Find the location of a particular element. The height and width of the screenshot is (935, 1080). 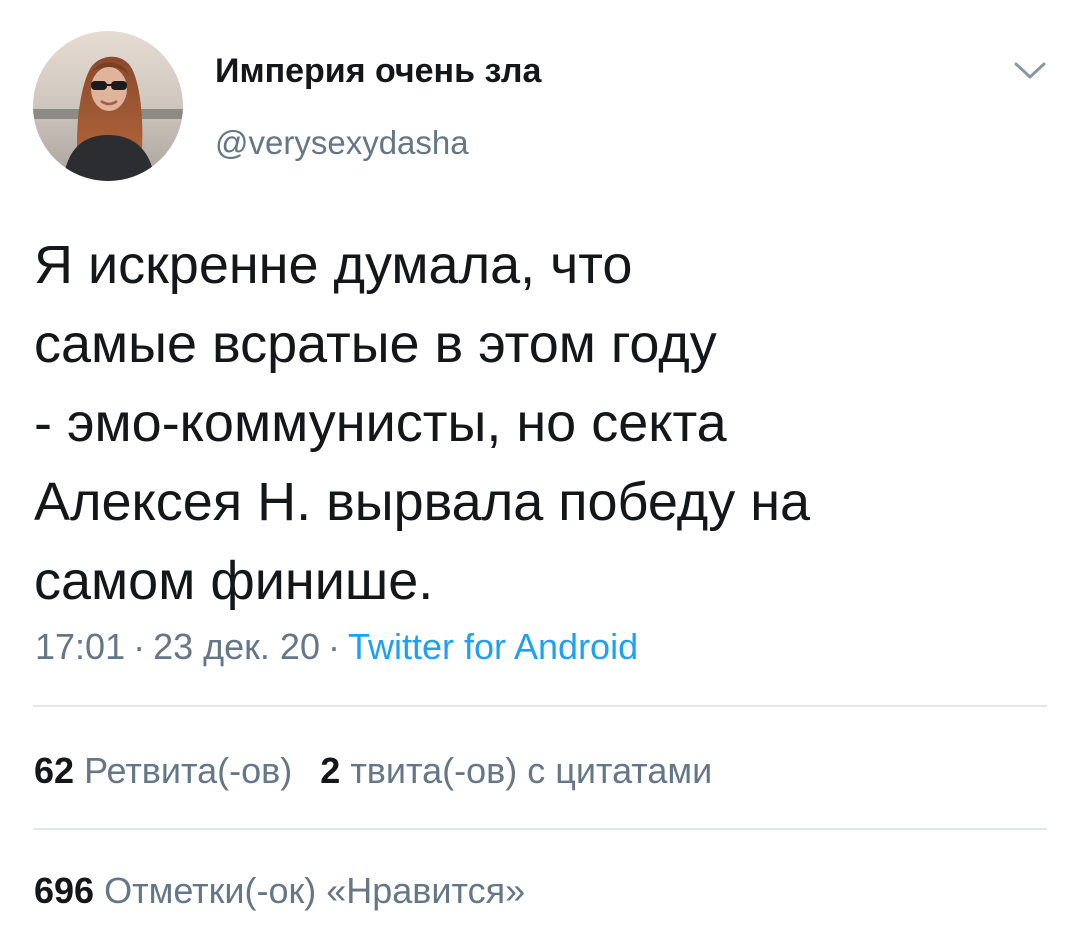

quotes-stat: 2 твита(-ов) с цитатами is located at coordinates (516, 771).